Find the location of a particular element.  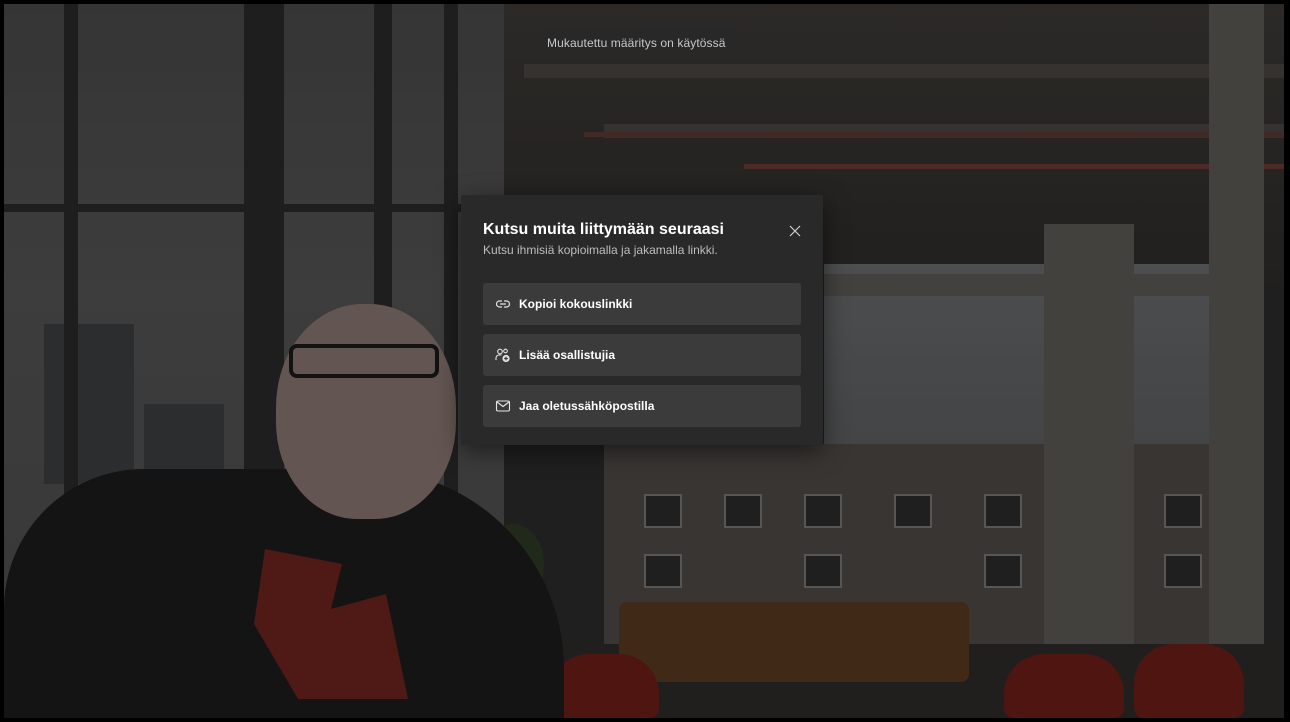

share-via-email-button: Jaa oletussähköpostilla is located at coordinates (642, 406).